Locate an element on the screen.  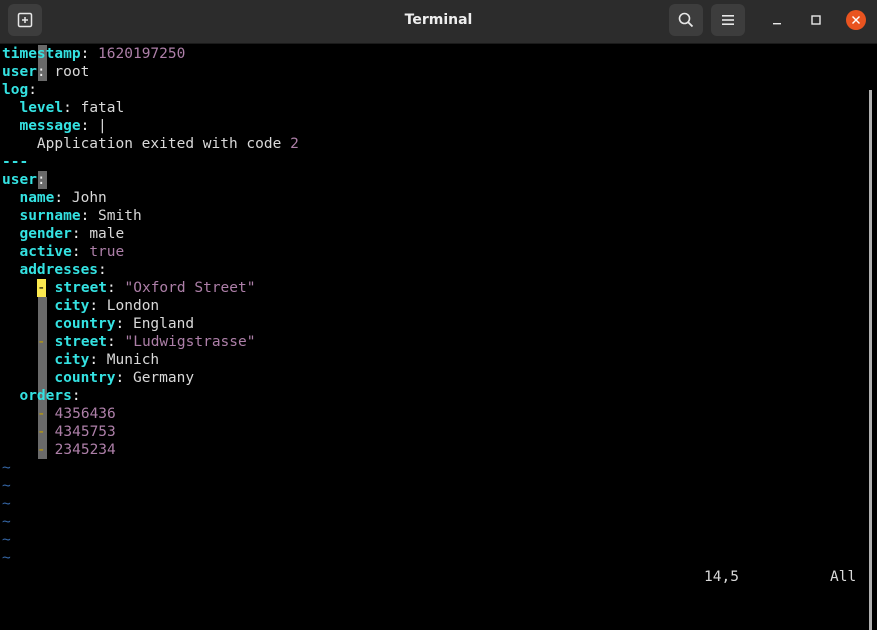
yaml-value: John is located at coordinates (89, 198).